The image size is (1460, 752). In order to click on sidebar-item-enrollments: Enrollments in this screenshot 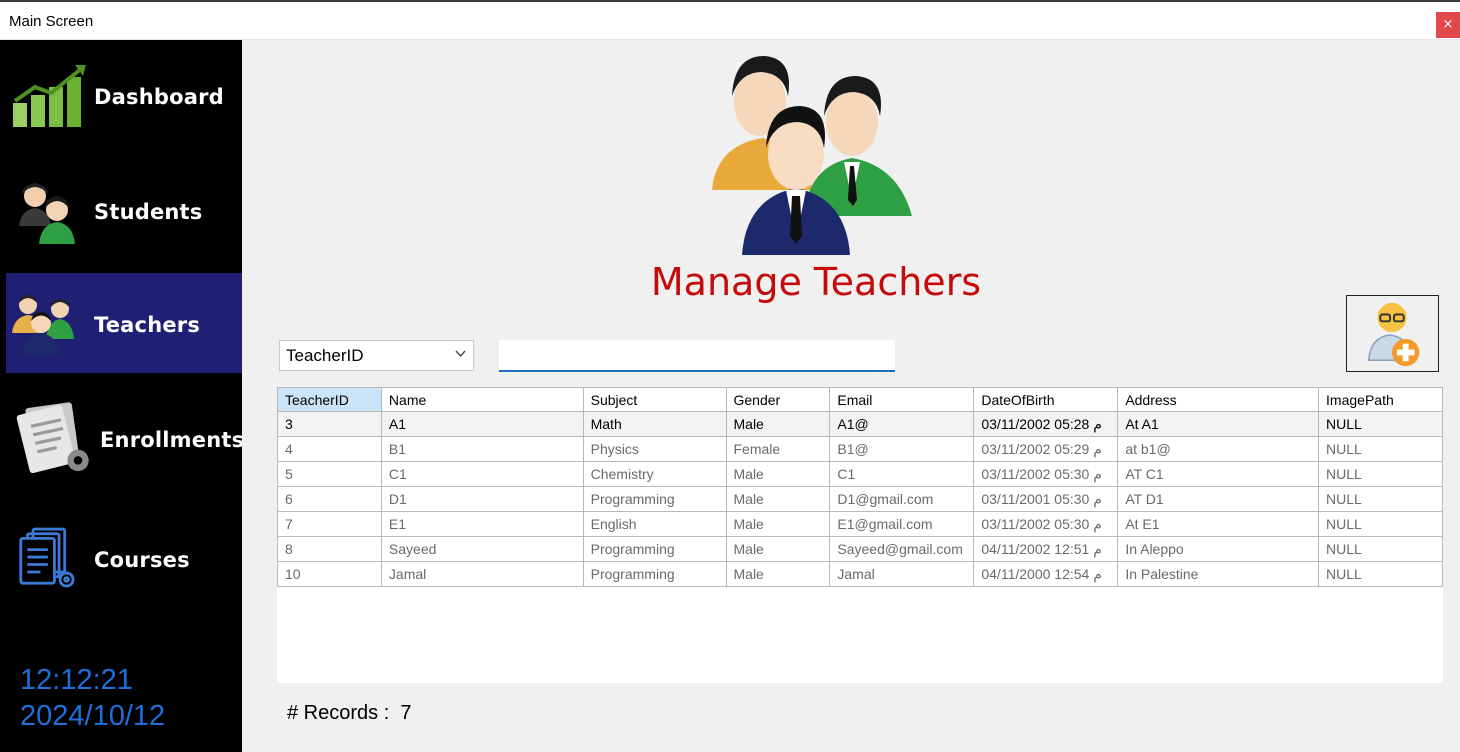, I will do `click(125, 438)`.